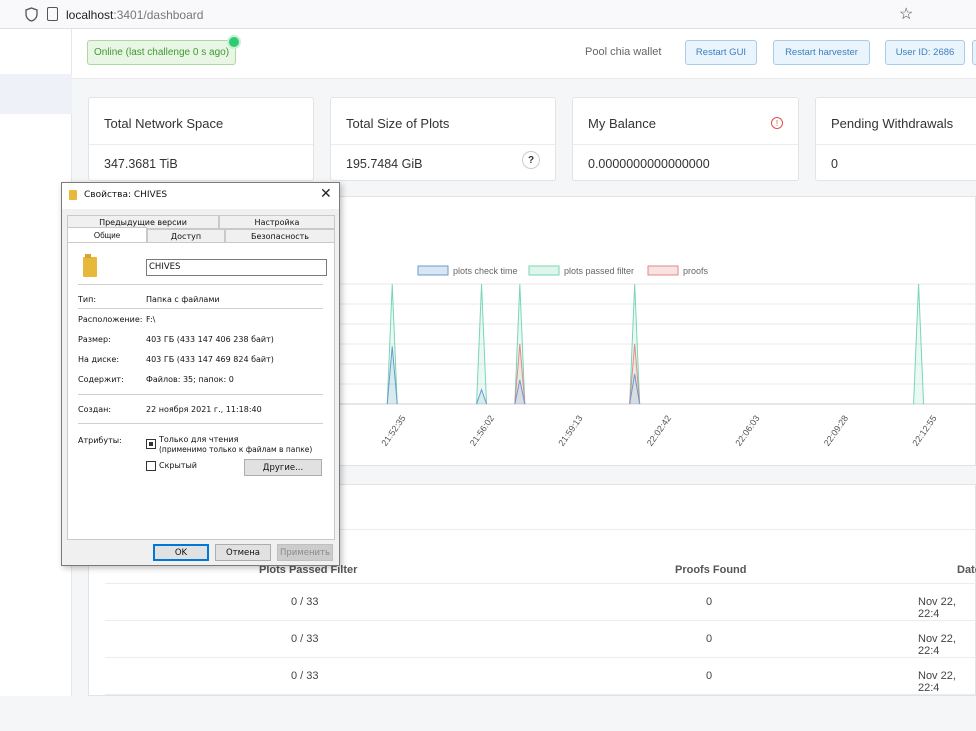 The height and width of the screenshot is (731, 976). What do you see at coordinates (190, 379) in the screenshot?
I see `contains-value: Файлов: 35; папок: 0` at bounding box center [190, 379].